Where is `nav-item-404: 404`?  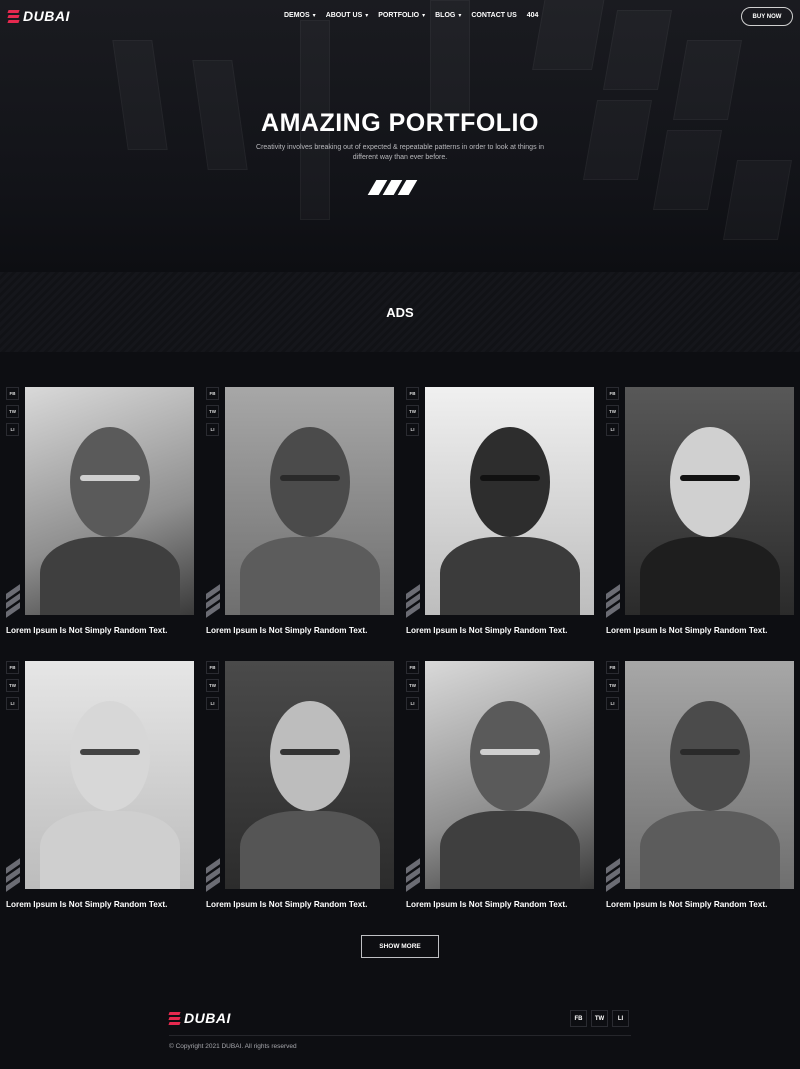
nav-item-404: 404 is located at coordinates (533, 15).